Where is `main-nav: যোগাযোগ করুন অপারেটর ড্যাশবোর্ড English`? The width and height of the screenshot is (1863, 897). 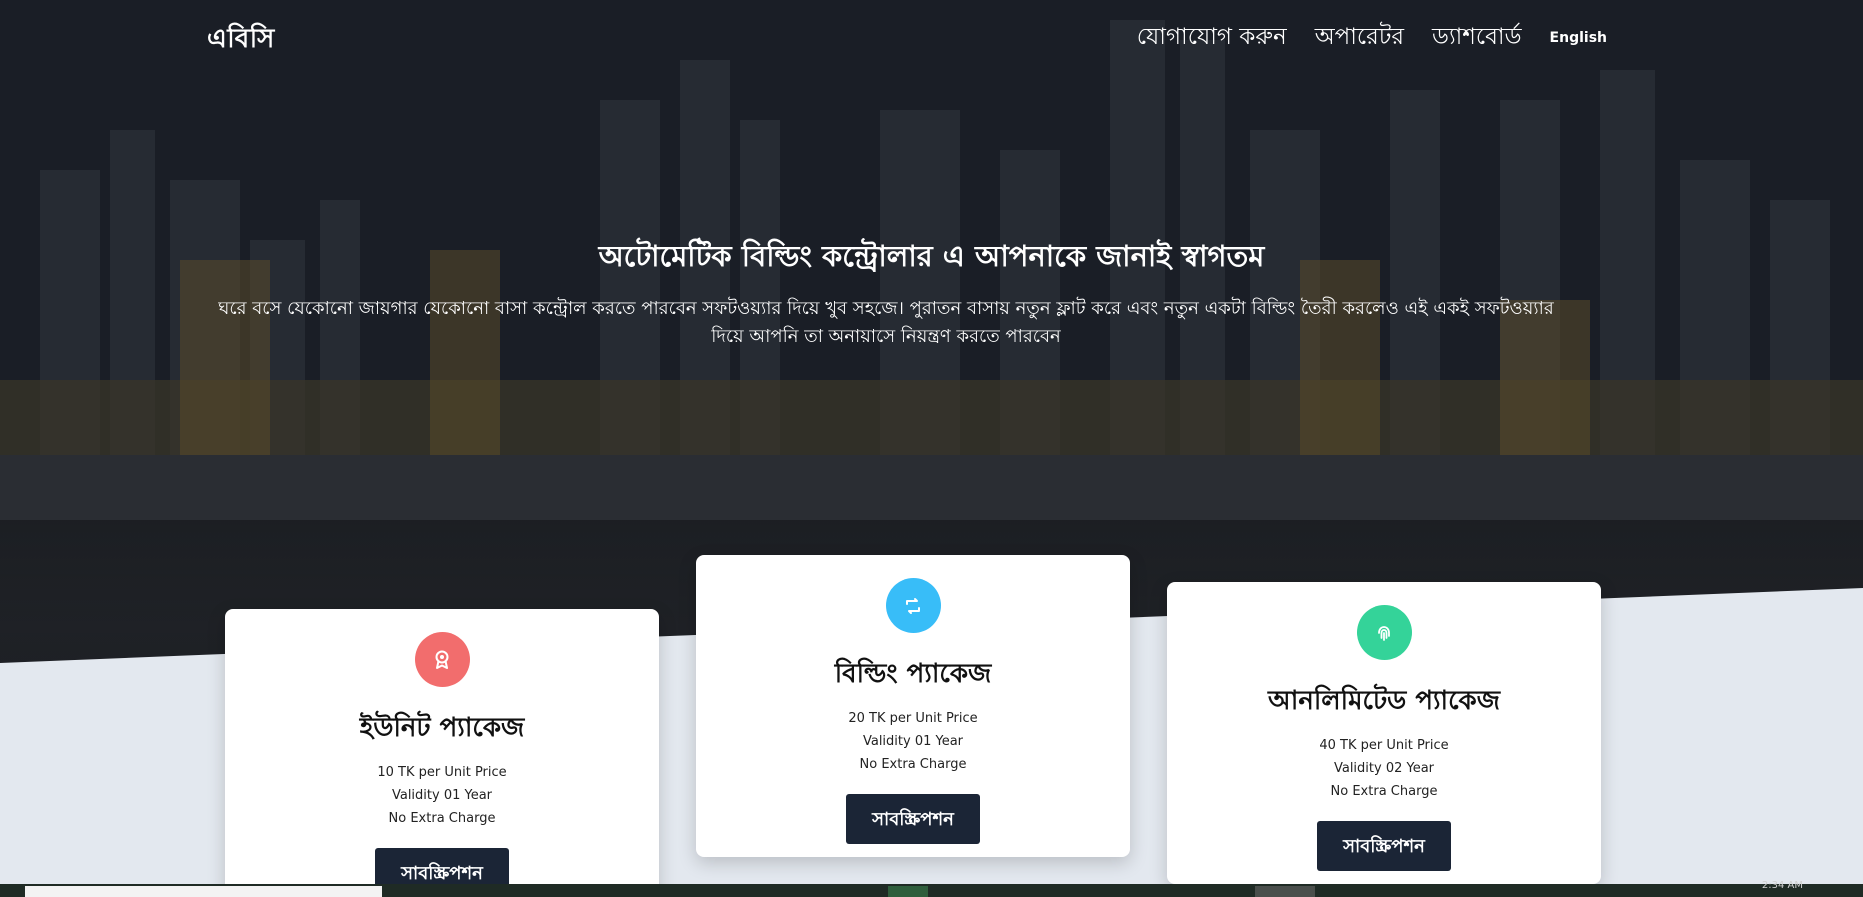 main-nav: যোগাযোগ করুন অপারেটর ড্যাশবোর্ড English is located at coordinates (1372, 37).